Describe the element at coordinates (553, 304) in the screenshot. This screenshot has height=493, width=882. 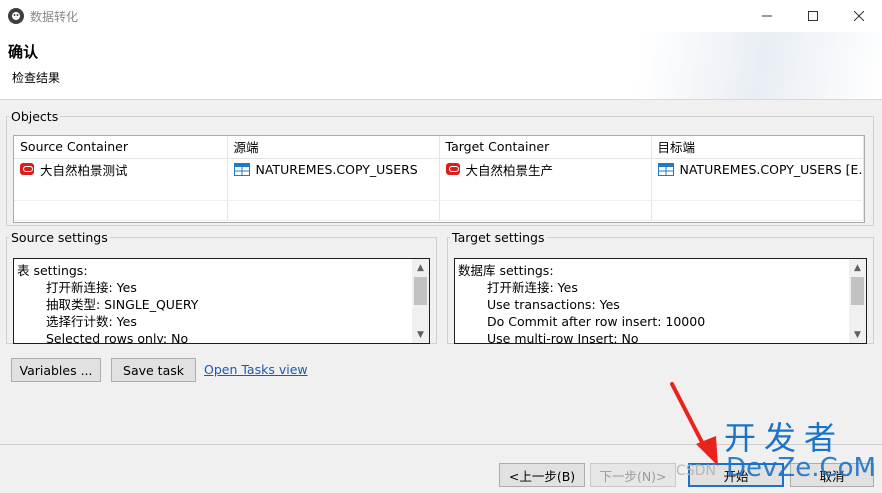
I see `settings-line: Use transactions: Yes` at that location.